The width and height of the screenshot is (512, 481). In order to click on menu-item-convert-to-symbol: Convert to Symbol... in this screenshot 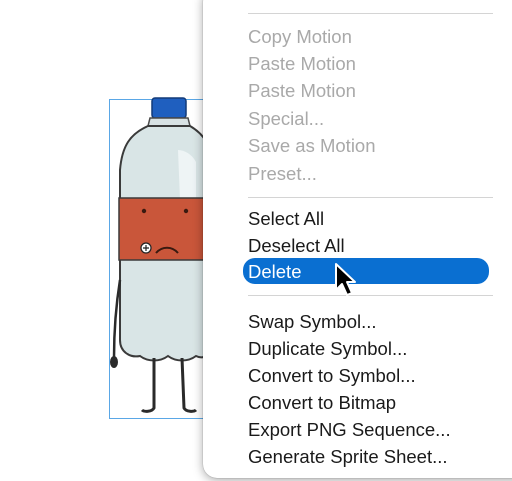, I will do `click(332, 376)`.